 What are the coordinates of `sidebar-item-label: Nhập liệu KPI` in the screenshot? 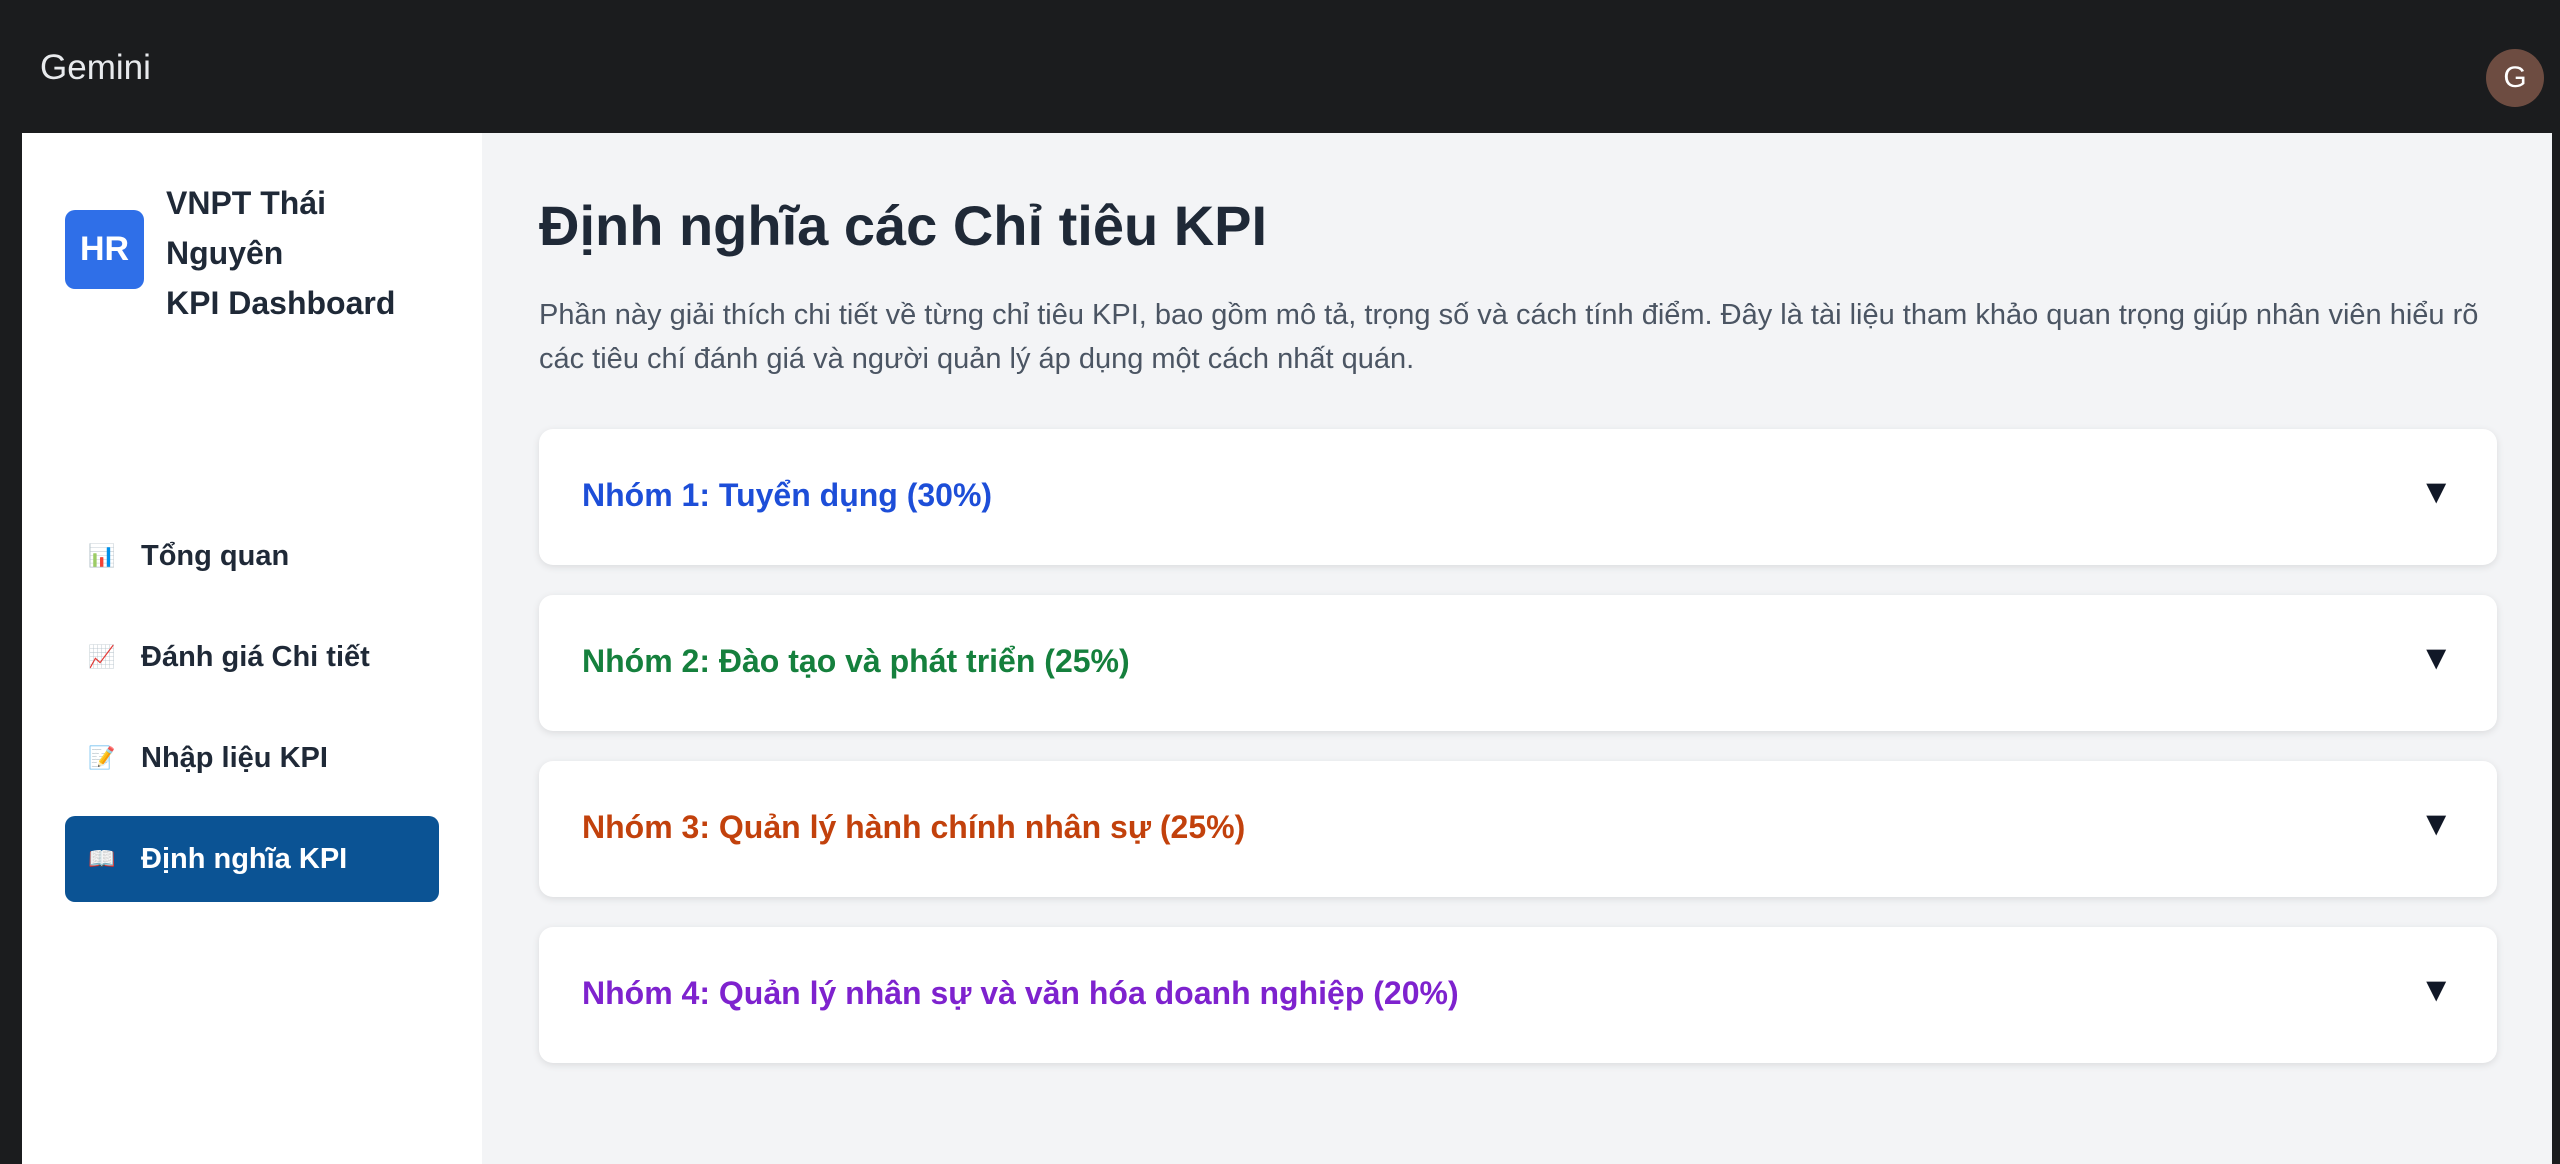 It's located at (234, 757).